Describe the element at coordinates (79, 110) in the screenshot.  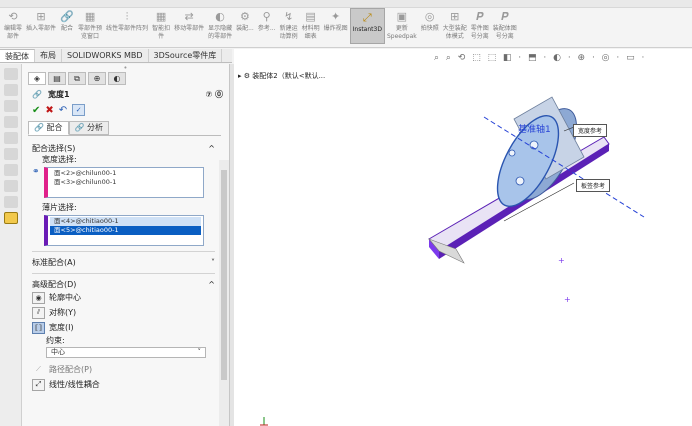
I see `pin-icon: ✓` at that location.